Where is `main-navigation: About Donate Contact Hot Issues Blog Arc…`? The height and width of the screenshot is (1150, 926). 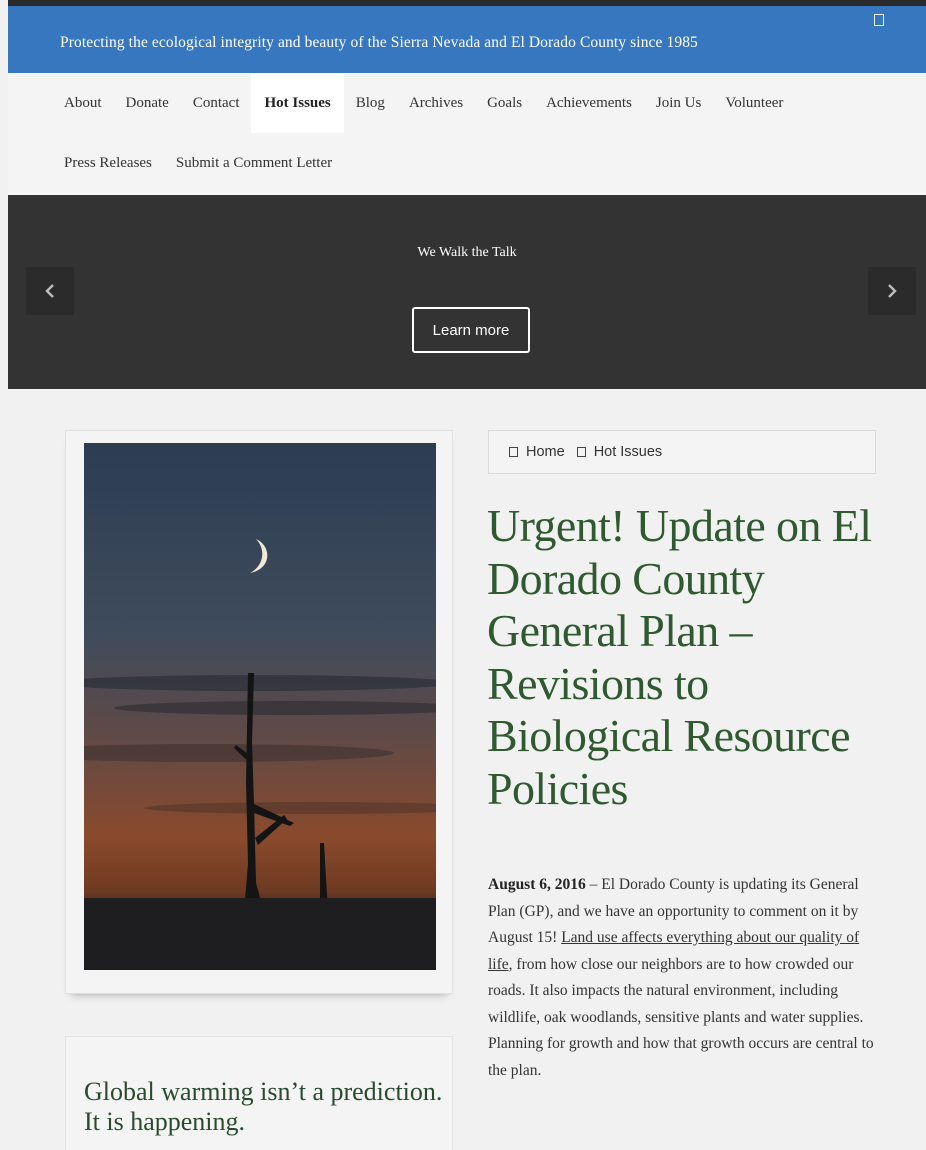
main-navigation: About Donate Contact Hot Issues Blog Arc… is located at coordinates (467, 134).